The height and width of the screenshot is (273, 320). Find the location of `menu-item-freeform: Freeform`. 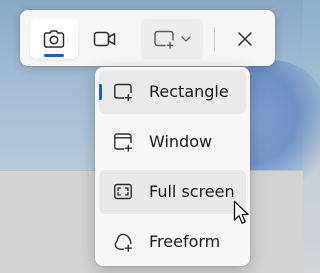

menu-item-freeform: Freeform is located at coordinates (172, 242).